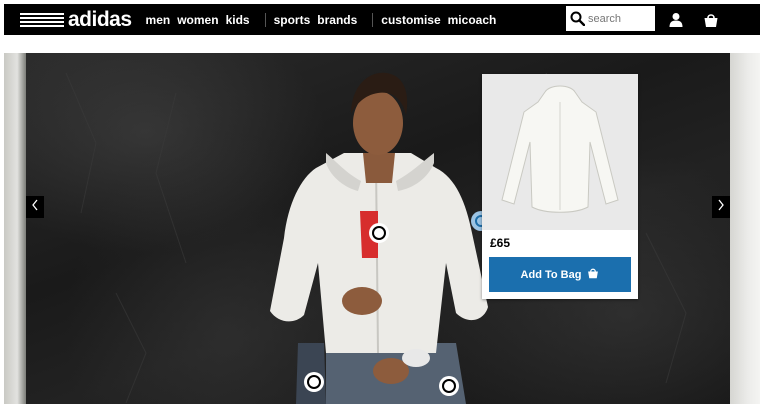 The image size is (767, 411). Describe the element at coordinates (676, 20) in the screenshot. I see `user-icon` at that location.